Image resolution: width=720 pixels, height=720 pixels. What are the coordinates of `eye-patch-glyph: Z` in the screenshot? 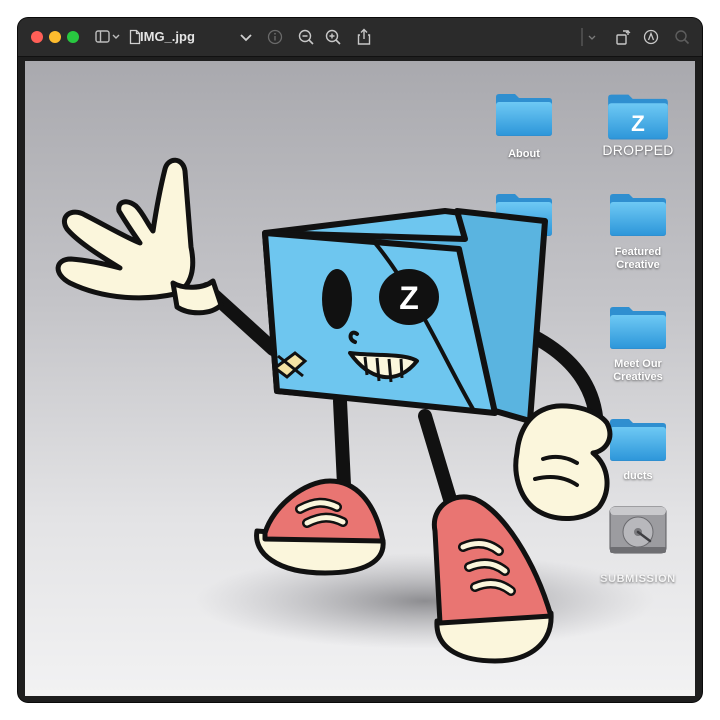 It's located at (409, 298).